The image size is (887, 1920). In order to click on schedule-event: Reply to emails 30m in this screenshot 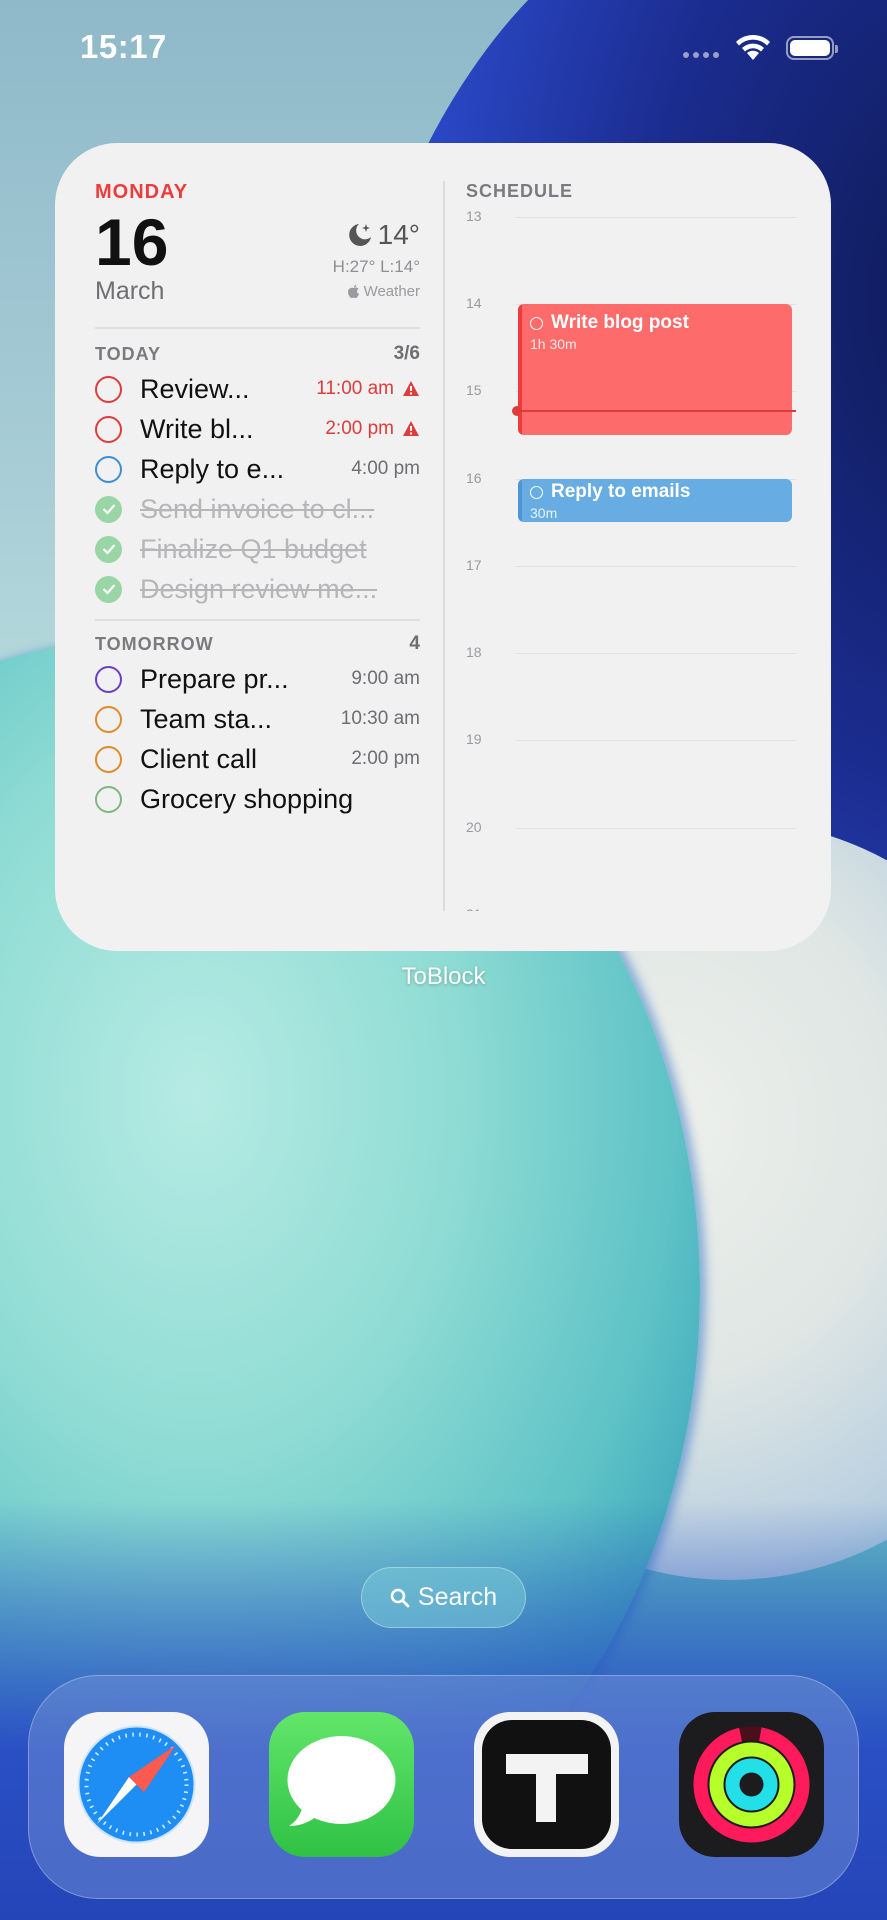, I will do `click(655, 500)`.